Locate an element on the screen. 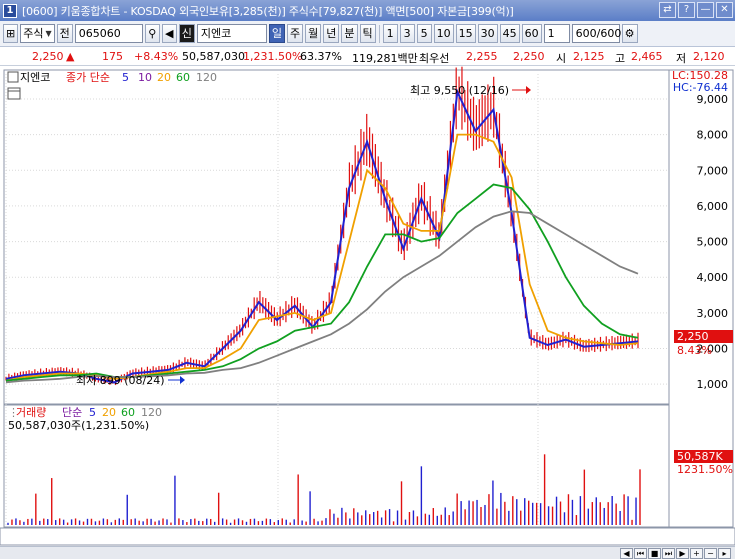 This screenshot has width=735, height=559. best-ask: 2,255 is located at coordinates (482, 56).